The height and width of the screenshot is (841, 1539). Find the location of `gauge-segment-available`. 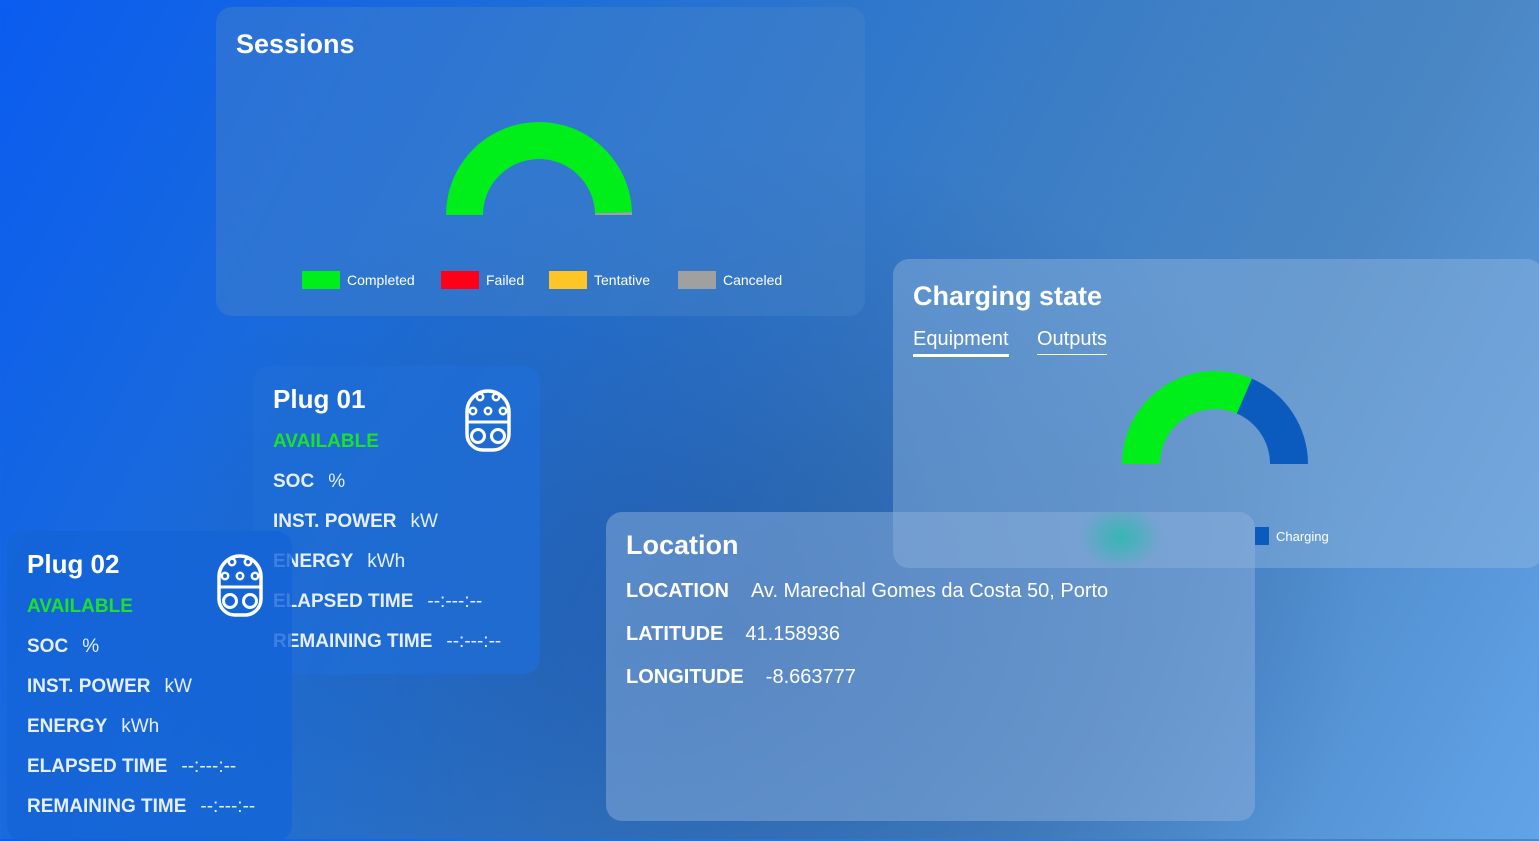

gauge-segment-available is located at coordinates (1187, 417).